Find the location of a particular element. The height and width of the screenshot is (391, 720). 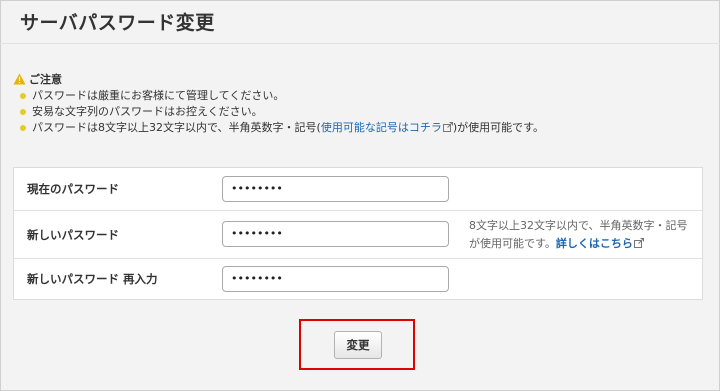

form-row-confirm-password: 新しいパスワード 再入力 •••••••• is located at coordinates (358, 279).